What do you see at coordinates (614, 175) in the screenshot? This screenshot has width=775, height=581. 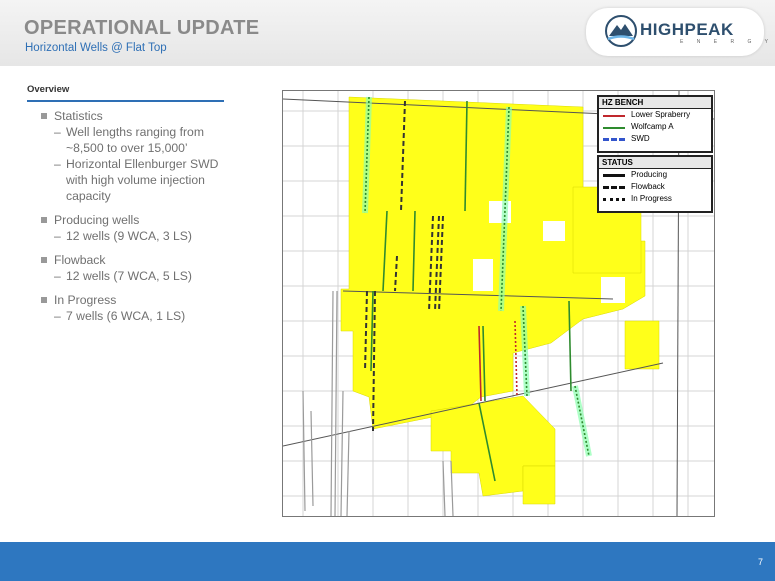 I see `producing-swatch` at bounding box center [614, 175].